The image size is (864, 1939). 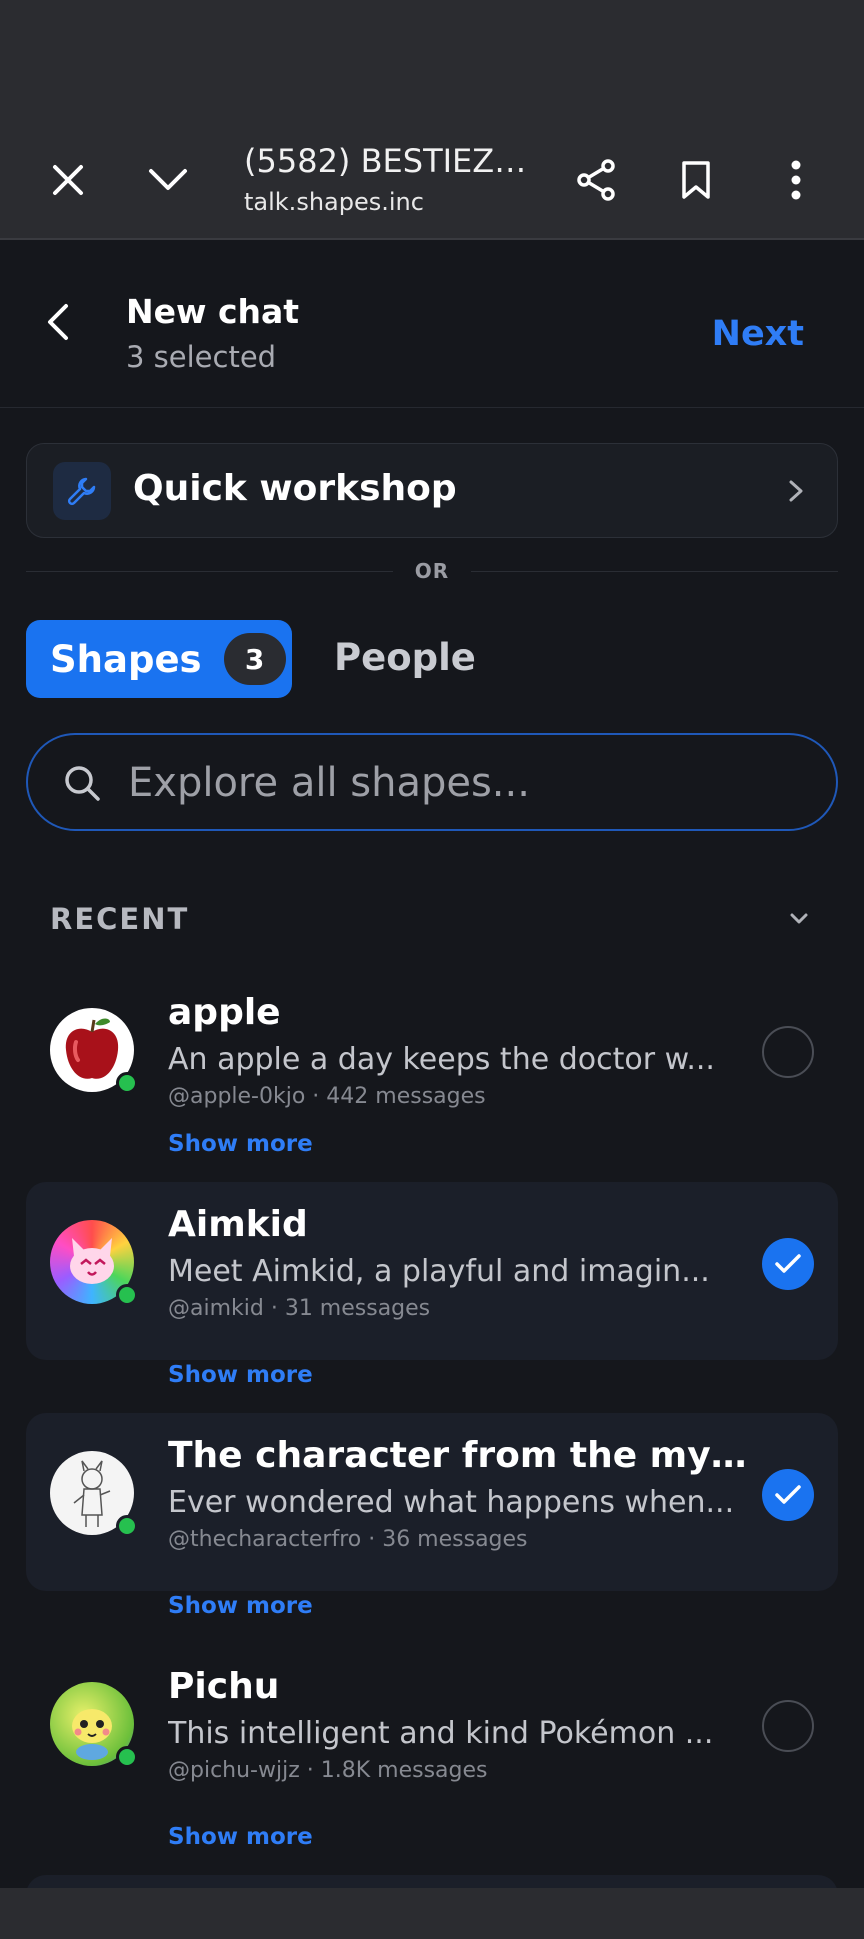 What do you see at coordinates (82, 491) in the screenshot?
I see `wrench-icon` at bounding box center [82, 491].